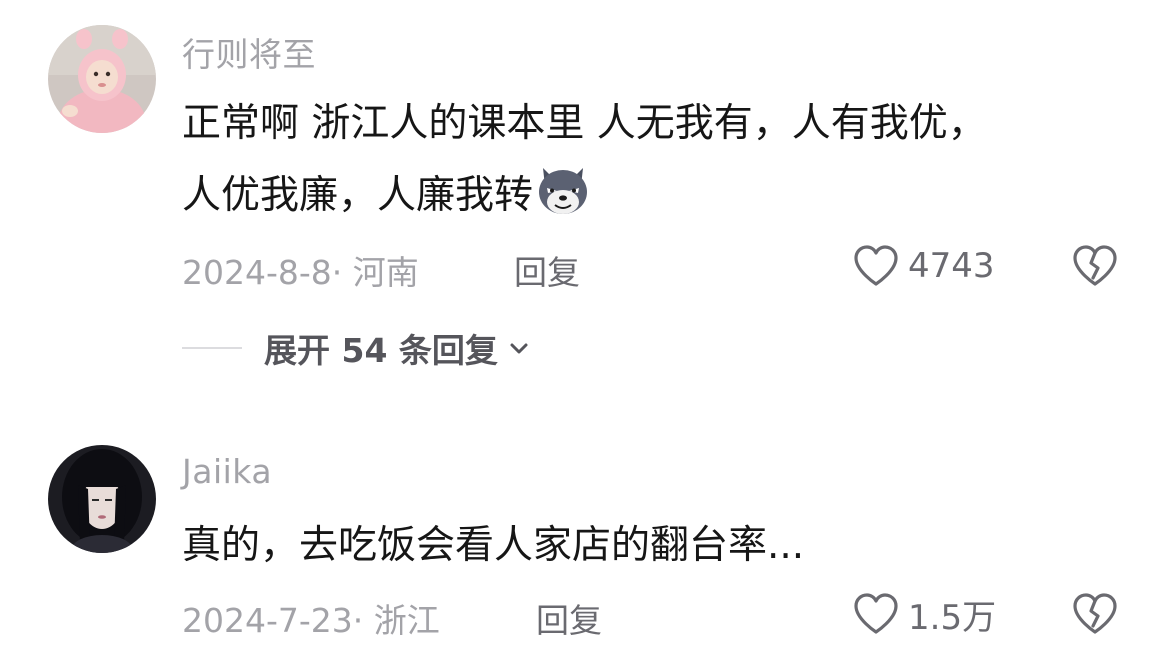 This screenshot has height=652, width=1170. Describe the element at coordinates (267, 620) in the screenshot. I see `comment-date: 2024-7-23` at that location.